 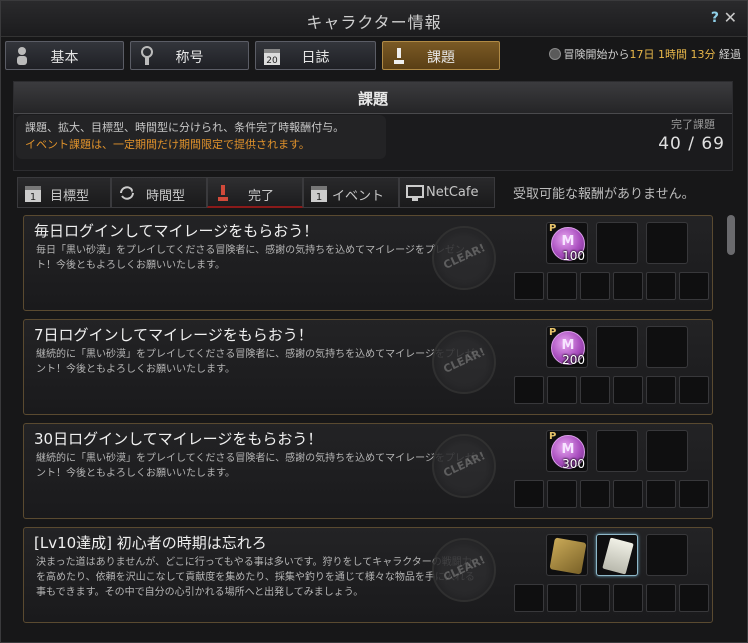 I want to click on reward-quantity: 300, so click(x=573, y=464).